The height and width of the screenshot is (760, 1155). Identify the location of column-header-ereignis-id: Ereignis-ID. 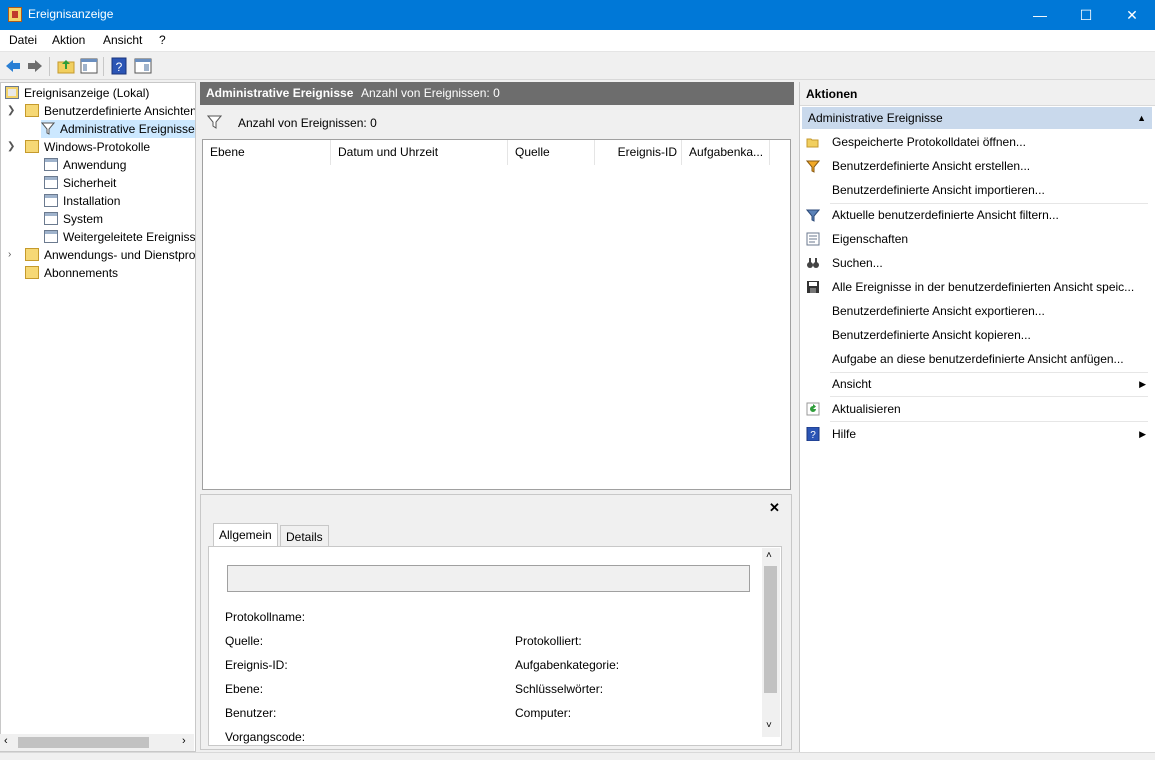
(638, 152).